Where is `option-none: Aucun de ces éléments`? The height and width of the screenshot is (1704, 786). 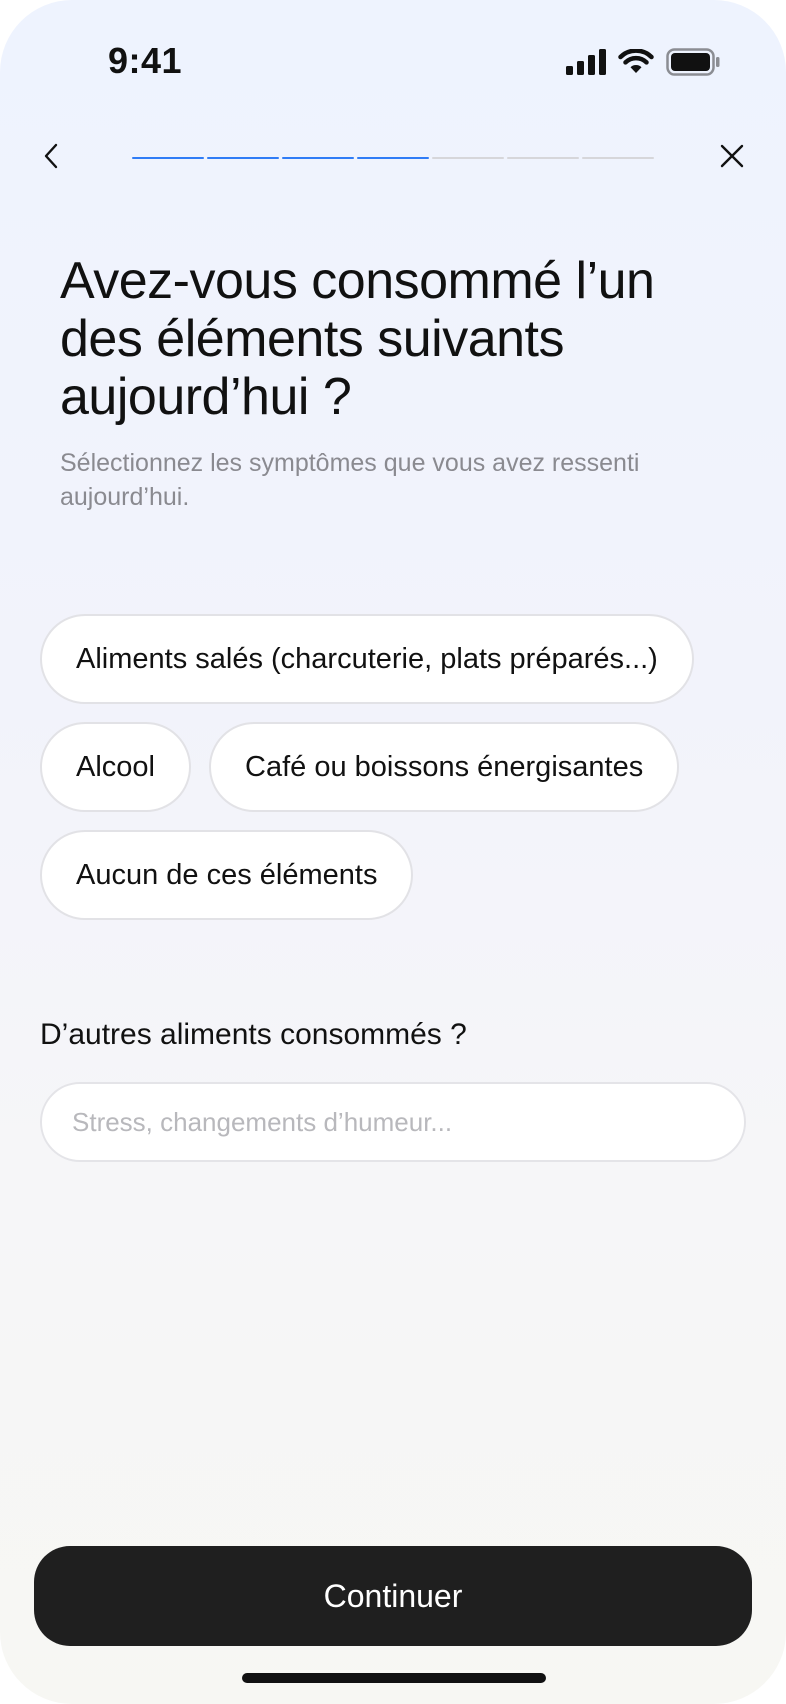
option-none: Aucun de ces éléments is located at coordinates (227, 875).